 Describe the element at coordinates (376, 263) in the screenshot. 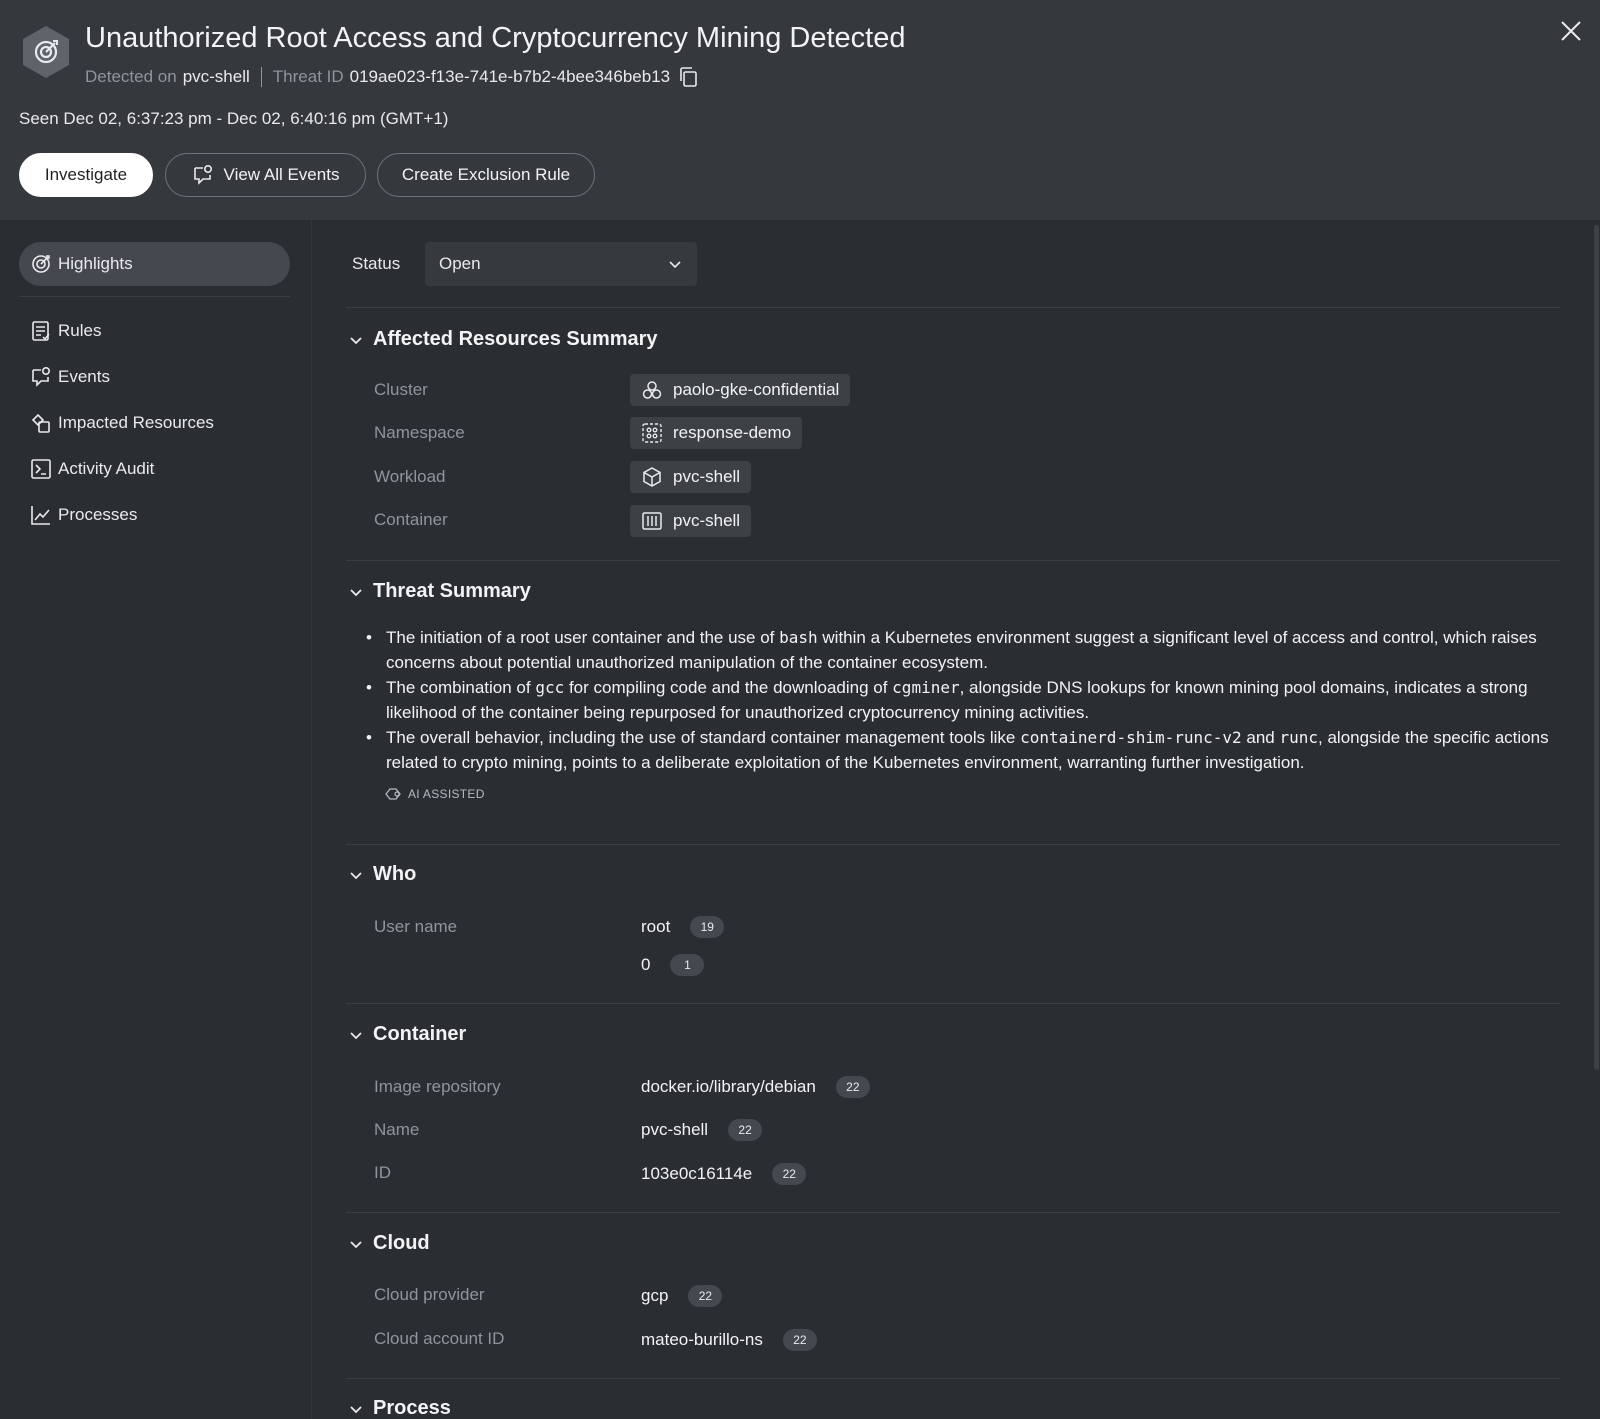

I see `status-label: Status` at that location.